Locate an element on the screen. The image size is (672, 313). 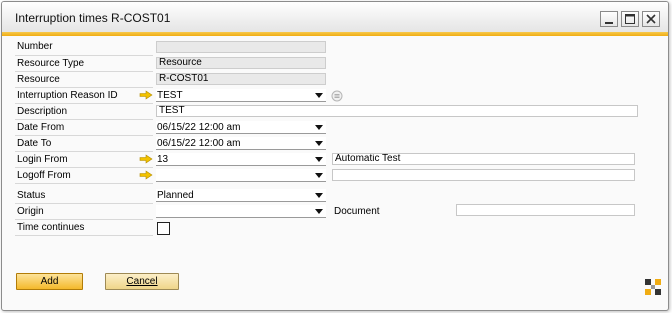
resource-field: R-COST01 is located at coordinates (241, 79).